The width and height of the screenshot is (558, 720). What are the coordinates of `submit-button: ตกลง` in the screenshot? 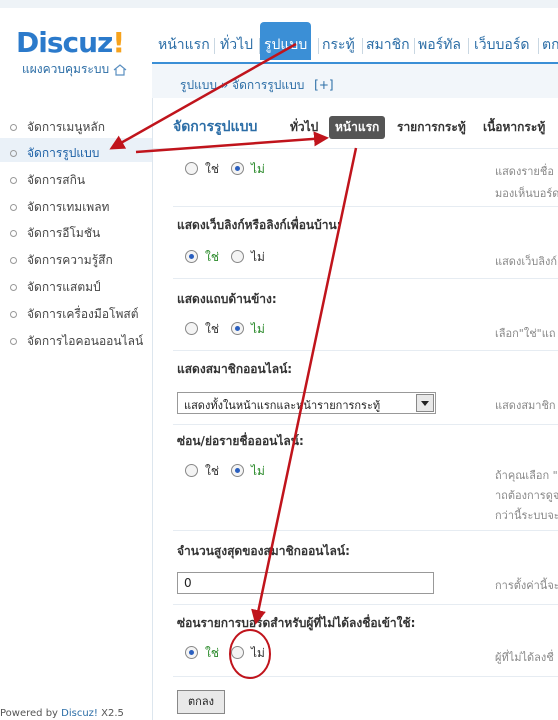 It's located at (201, 702).